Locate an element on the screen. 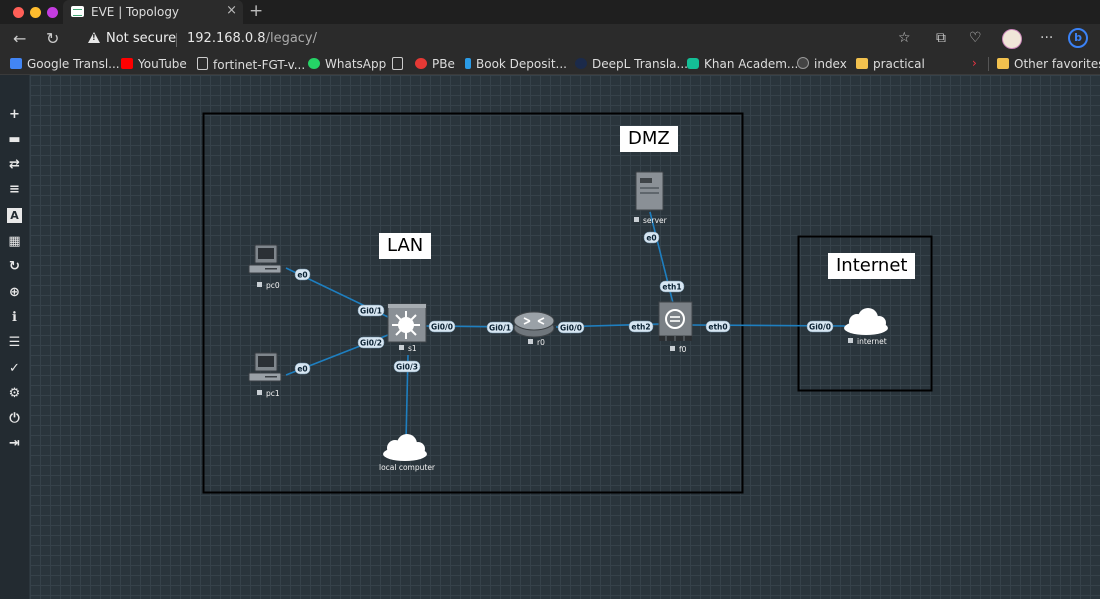 The image size is (1100, 599). nodes-icon: ▬ is located at coordinates (14, 139).